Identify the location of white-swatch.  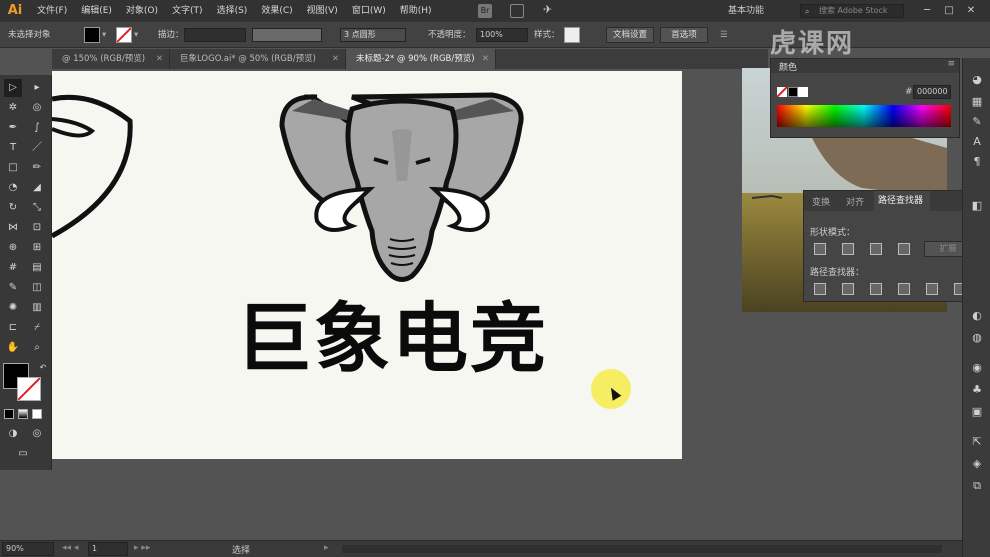
(803, 92).